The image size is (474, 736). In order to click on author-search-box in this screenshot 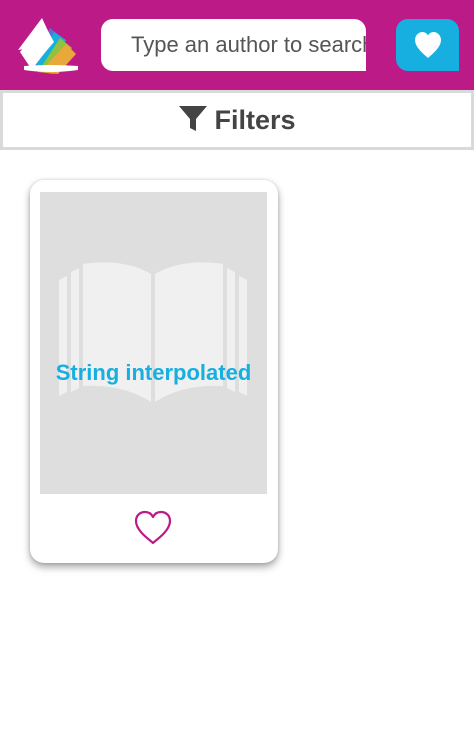, I will do `click(233, 45)`.